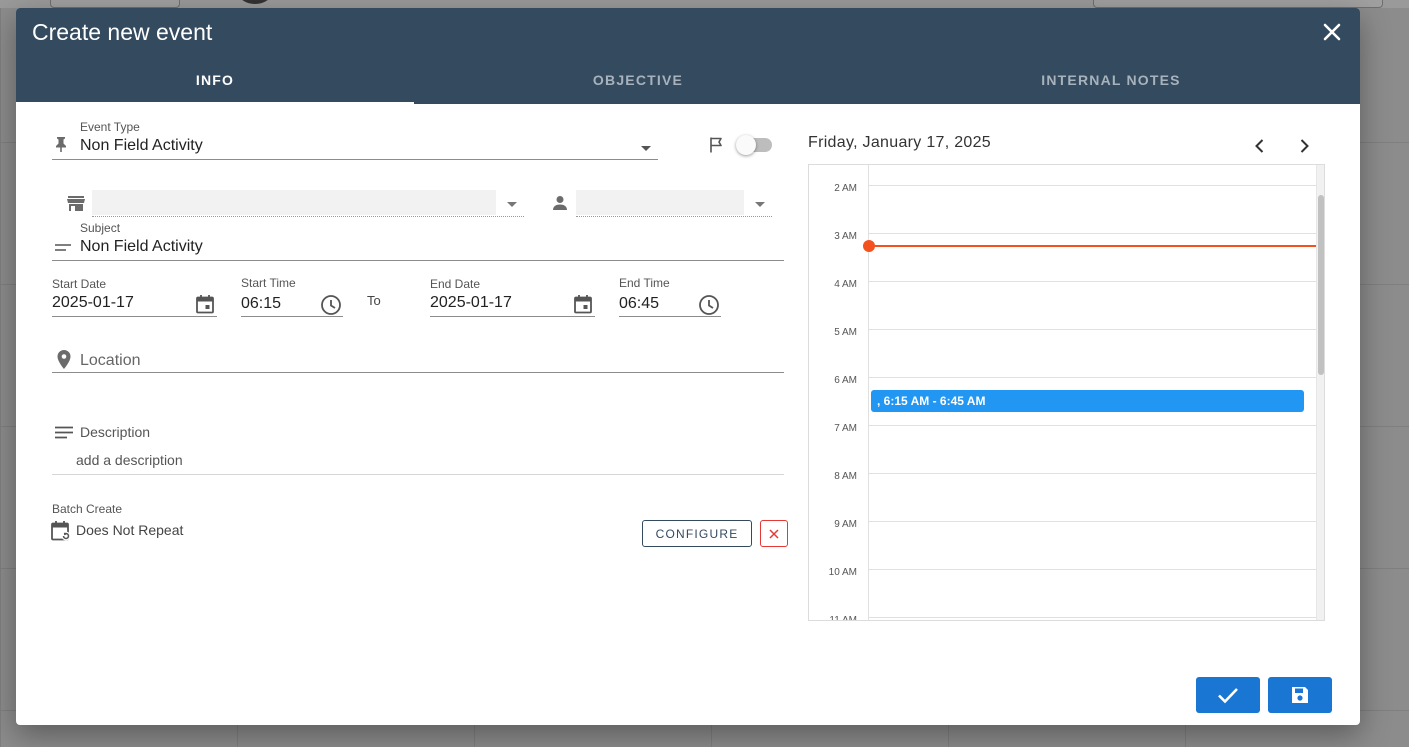 The width and height of the screenshot is (1409, 747). What do you see at coordinates (869, 246) in the screenshot?
I see `current-time-dot` at bounding box center [869, 246].